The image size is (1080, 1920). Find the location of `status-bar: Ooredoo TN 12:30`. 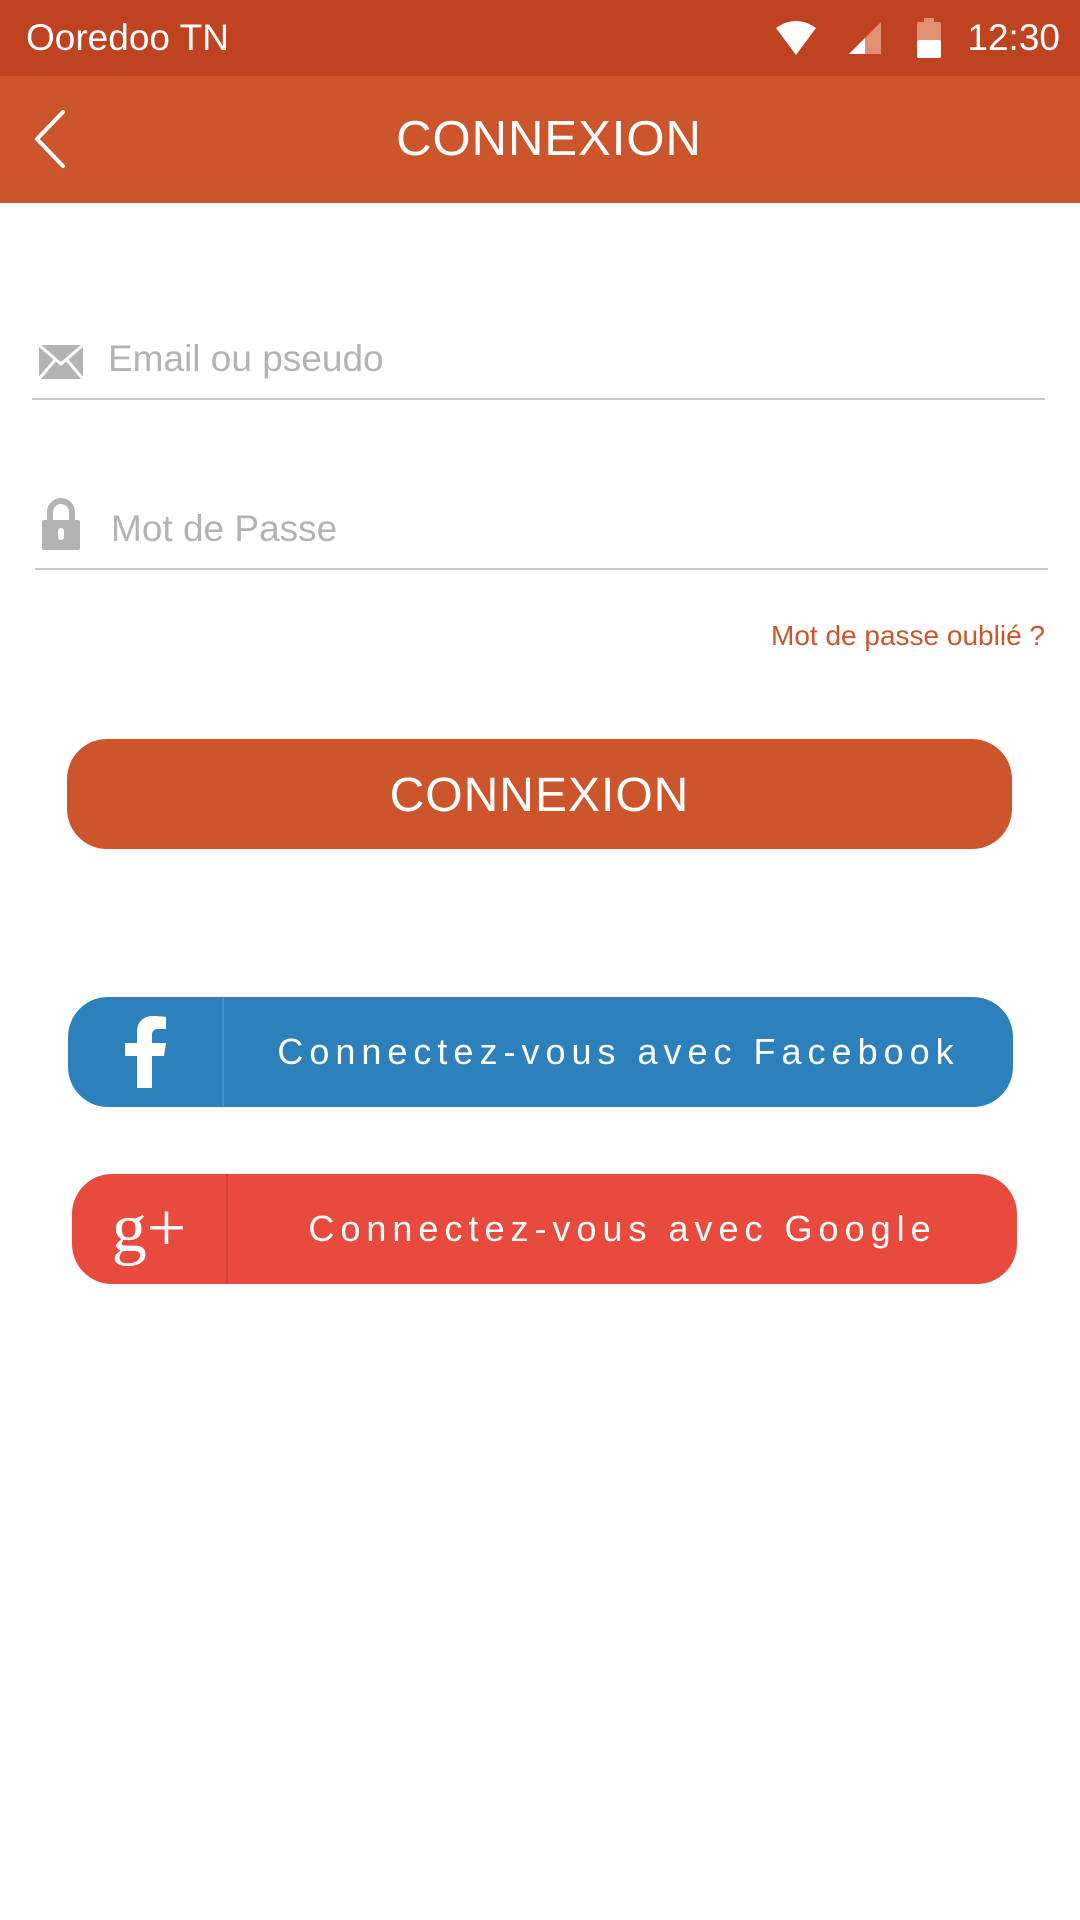

status-bar: Ooredoo TN 12:30 is located at coordinates (540, 38).